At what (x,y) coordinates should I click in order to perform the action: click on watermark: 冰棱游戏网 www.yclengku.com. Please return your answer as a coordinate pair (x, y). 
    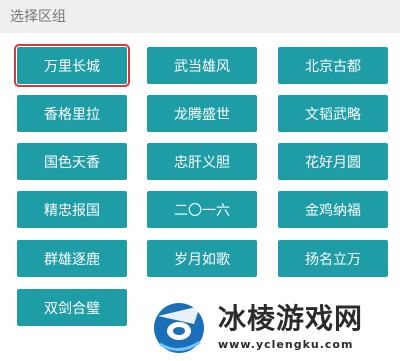
    Looking at the image, I should click on (274, 328).